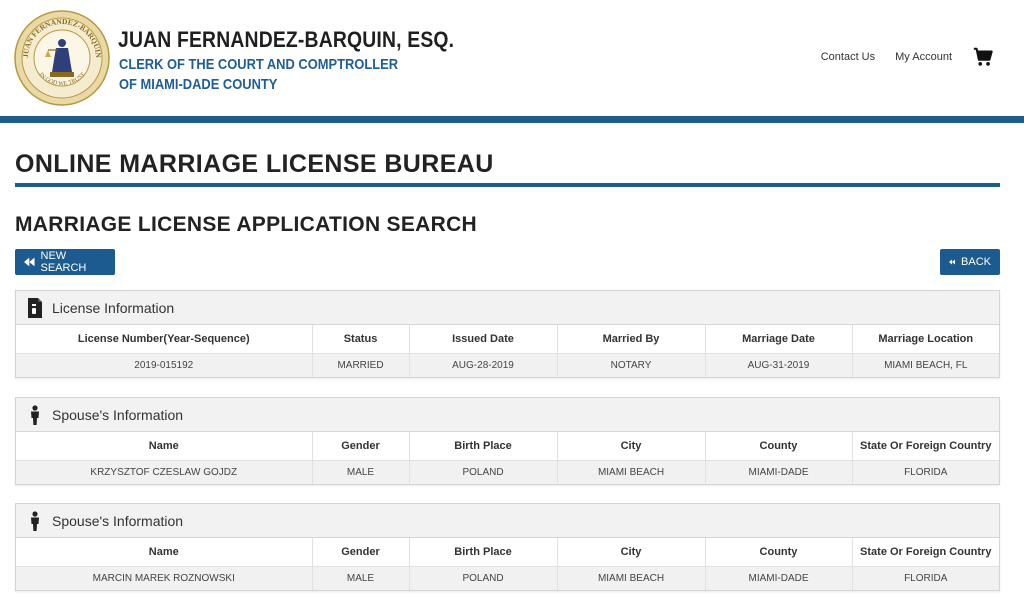  Describe the element at coordinates (164, 472) in the screenshot. I see `name-cell: KRZYSZTOF CZESLAW GOJDZ` at that location.